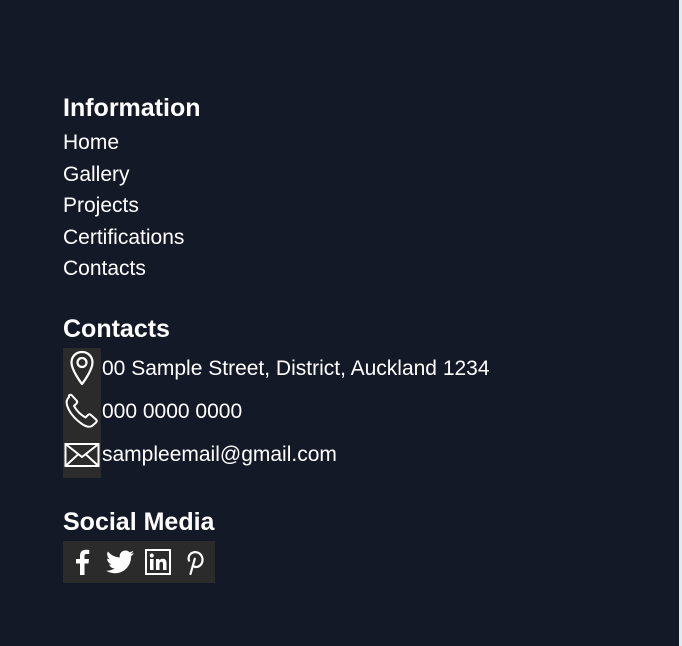  I want to click on list-item: Home, so click(123, 143).